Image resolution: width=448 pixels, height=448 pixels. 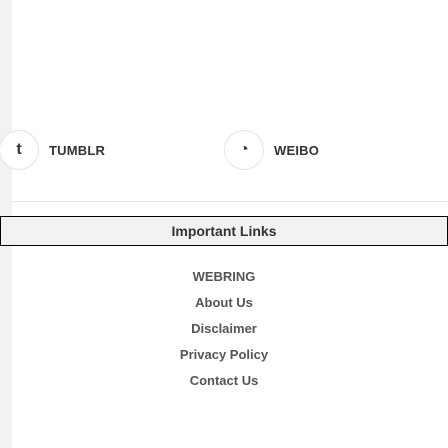 I want to click on social-links-row: t TUMBLR ◔ WEIBO, so click(x=224, y=156).